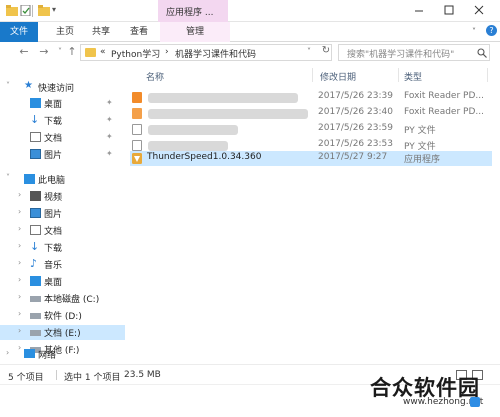 Image resolution: width=500 pixels, height=417 pixels. What do you see at coordinates (215, 53) in the screenshot?
I see `breadcrumb-current: 机器学习课件和代码` at bounding box center [215, 53].